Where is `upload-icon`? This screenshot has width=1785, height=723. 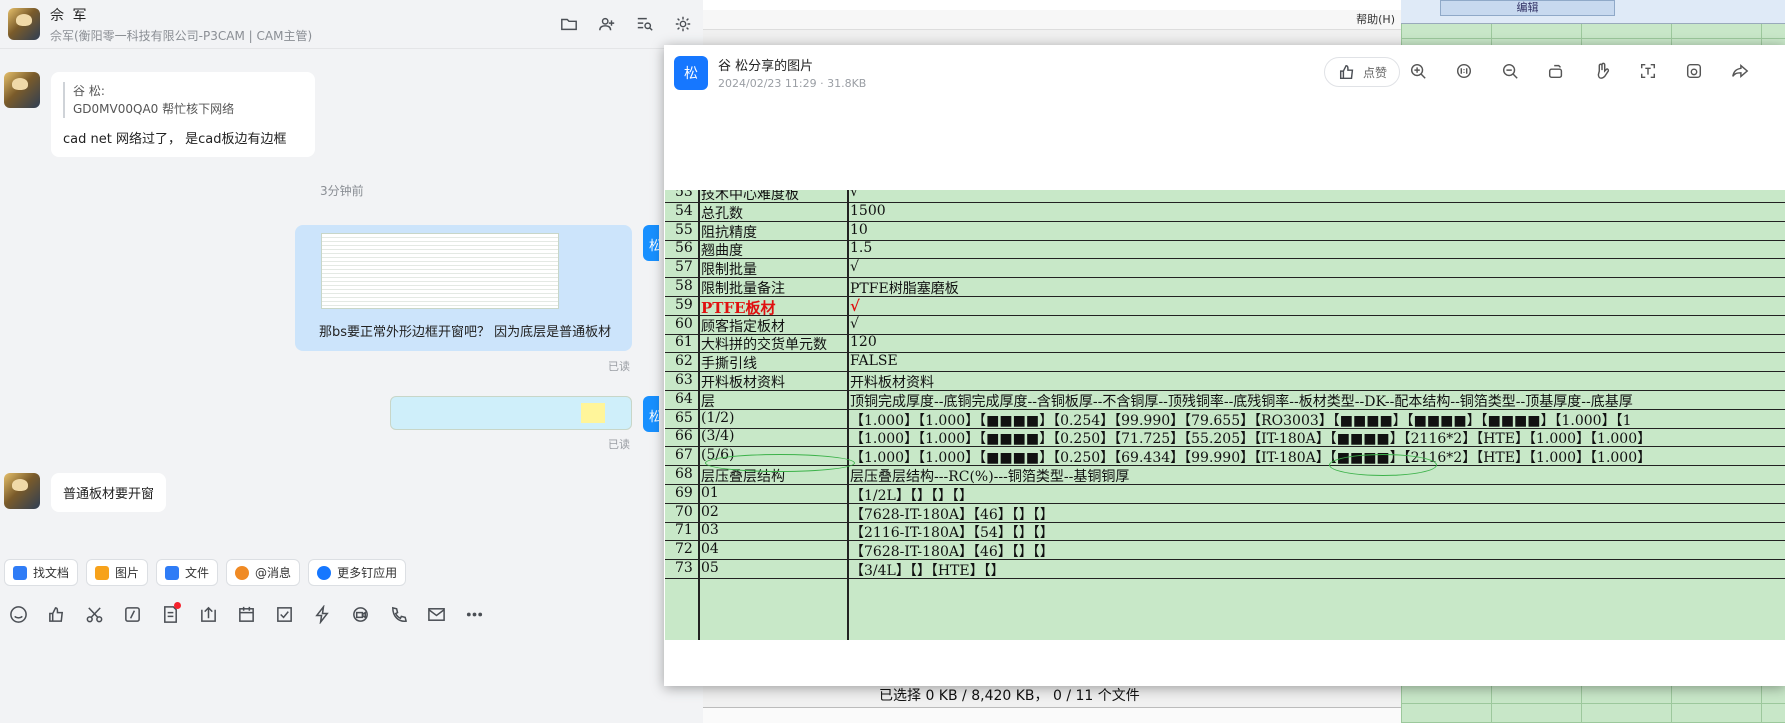 upload-icon is located at coordinates (208, 614).